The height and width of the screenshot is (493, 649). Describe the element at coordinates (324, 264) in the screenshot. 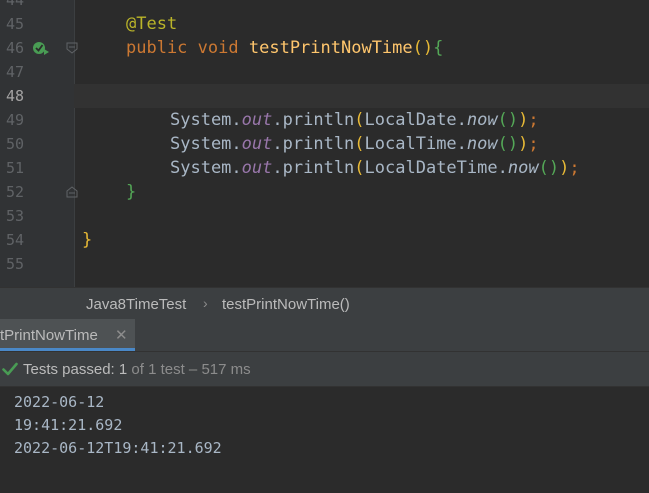

I see `code-line-55: 55` at that location.